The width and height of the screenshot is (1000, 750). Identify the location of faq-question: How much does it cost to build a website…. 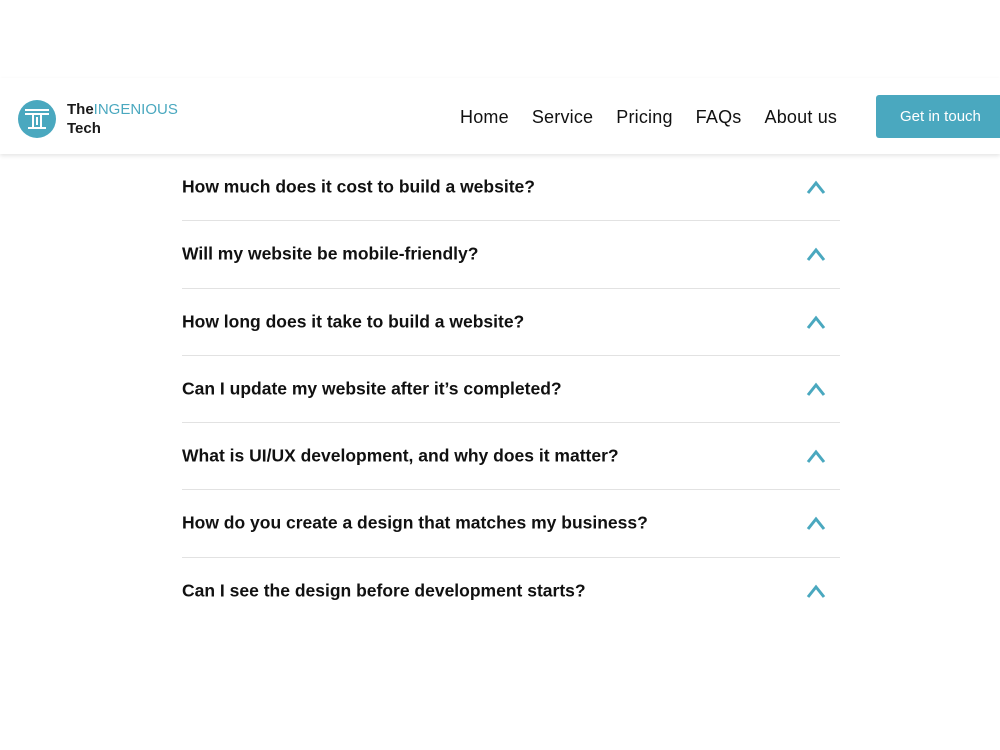
(358, 186).